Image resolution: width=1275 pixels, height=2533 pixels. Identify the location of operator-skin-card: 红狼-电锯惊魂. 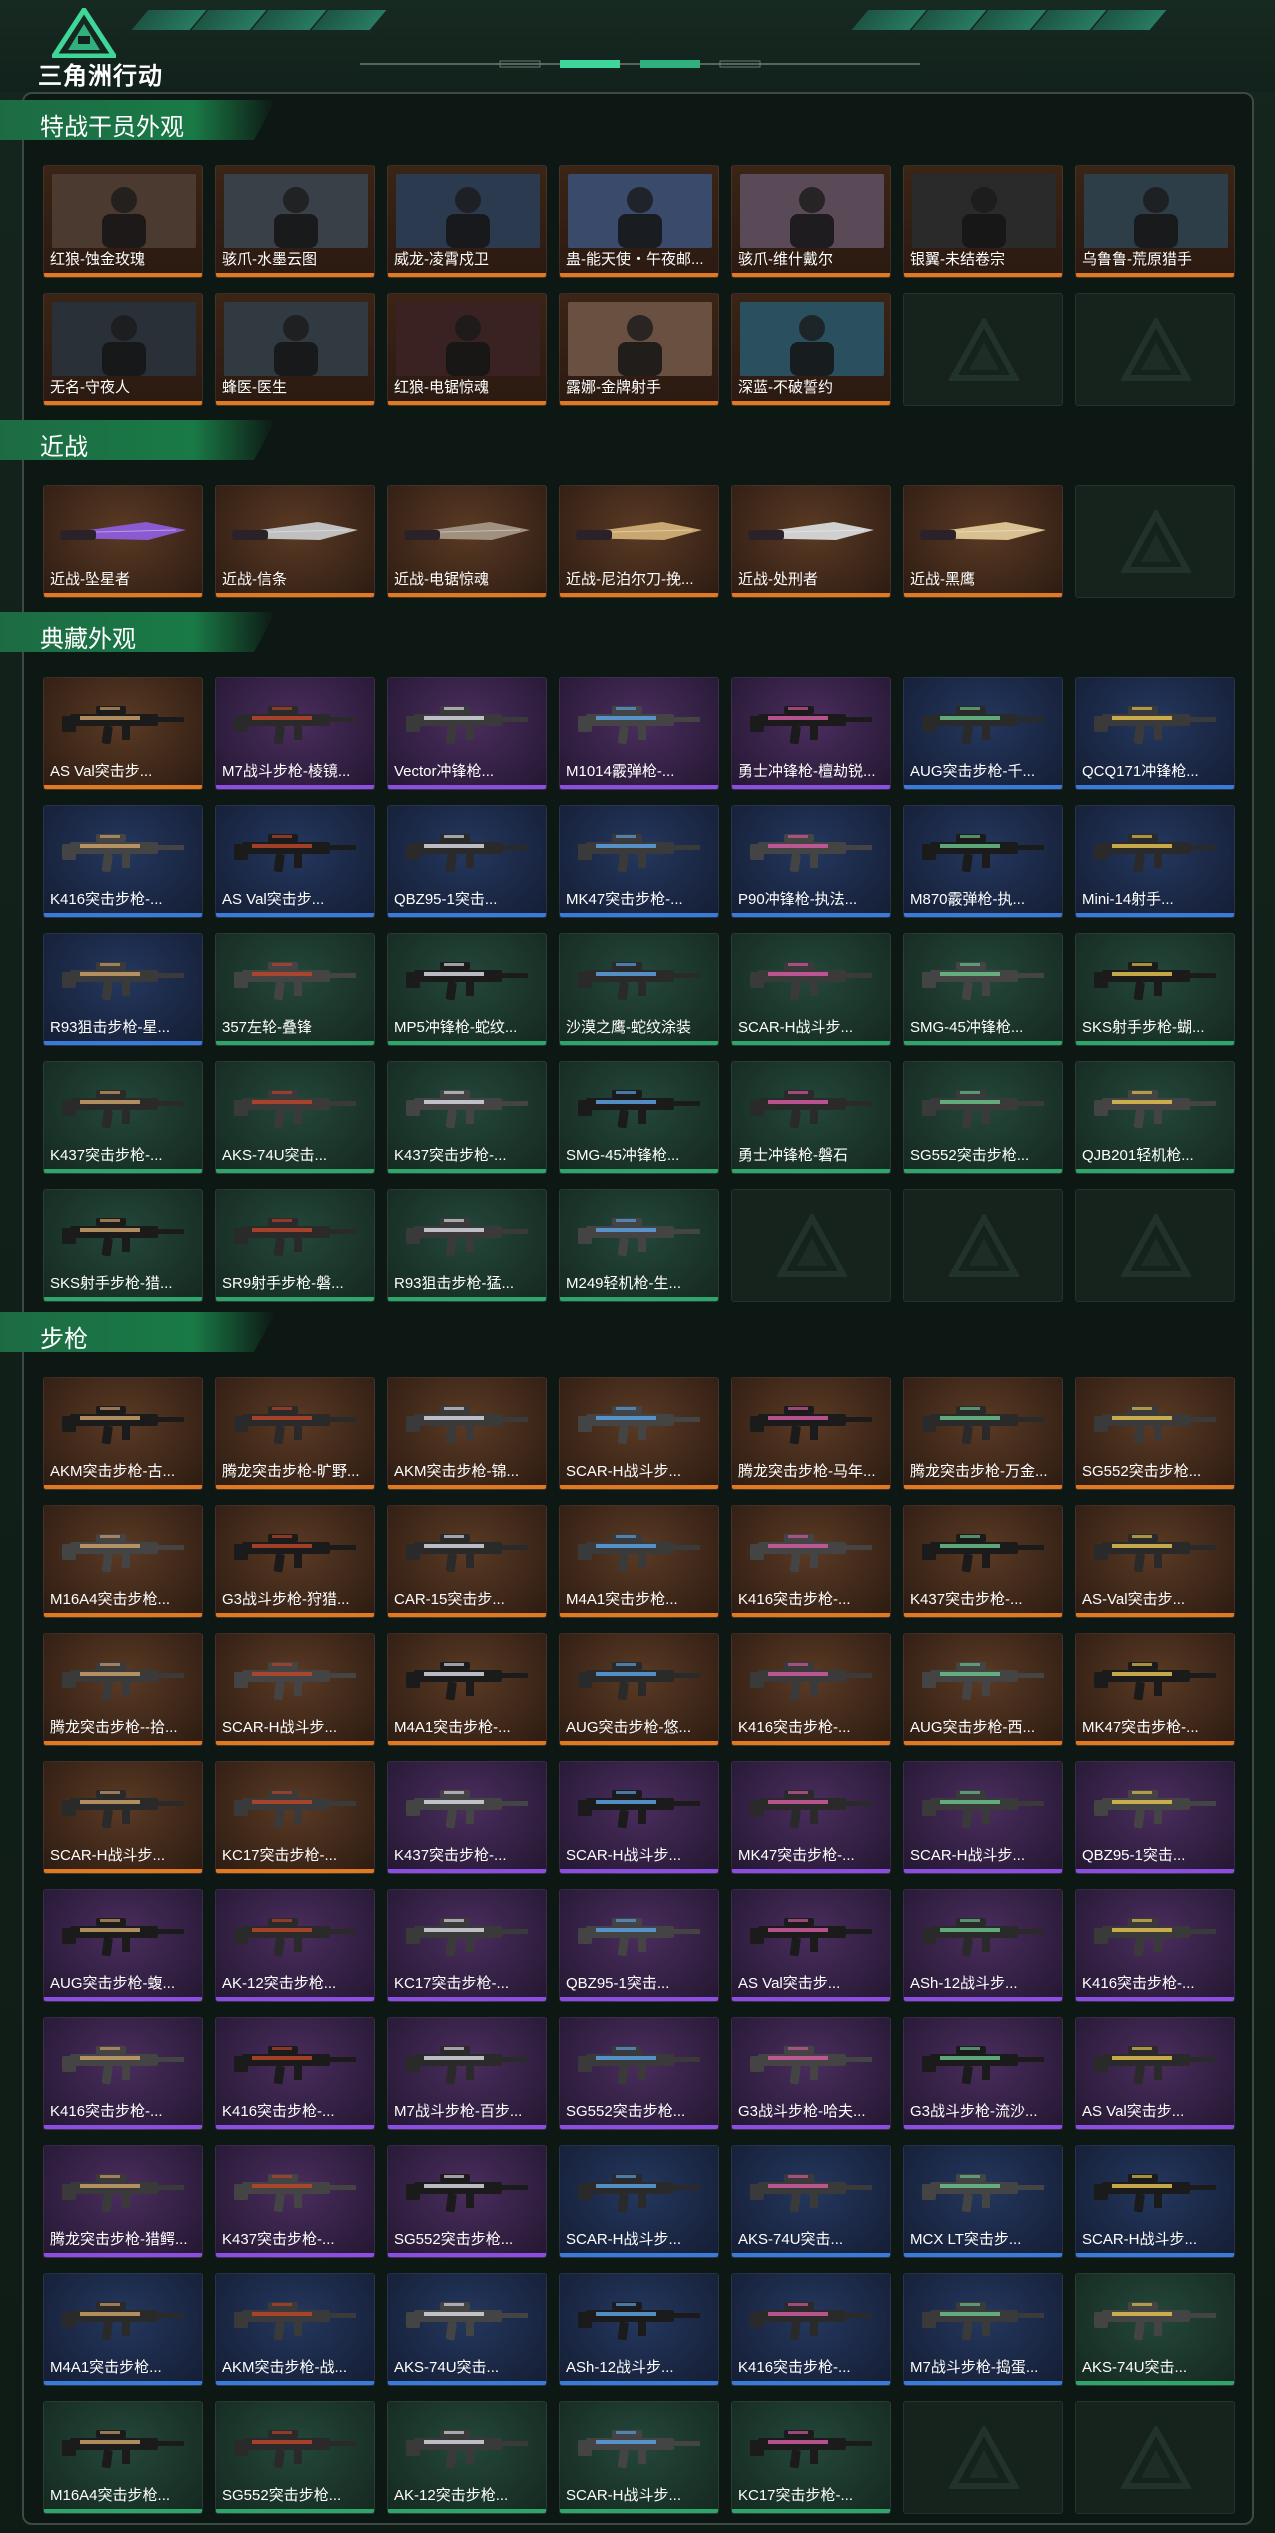
(467, 349).